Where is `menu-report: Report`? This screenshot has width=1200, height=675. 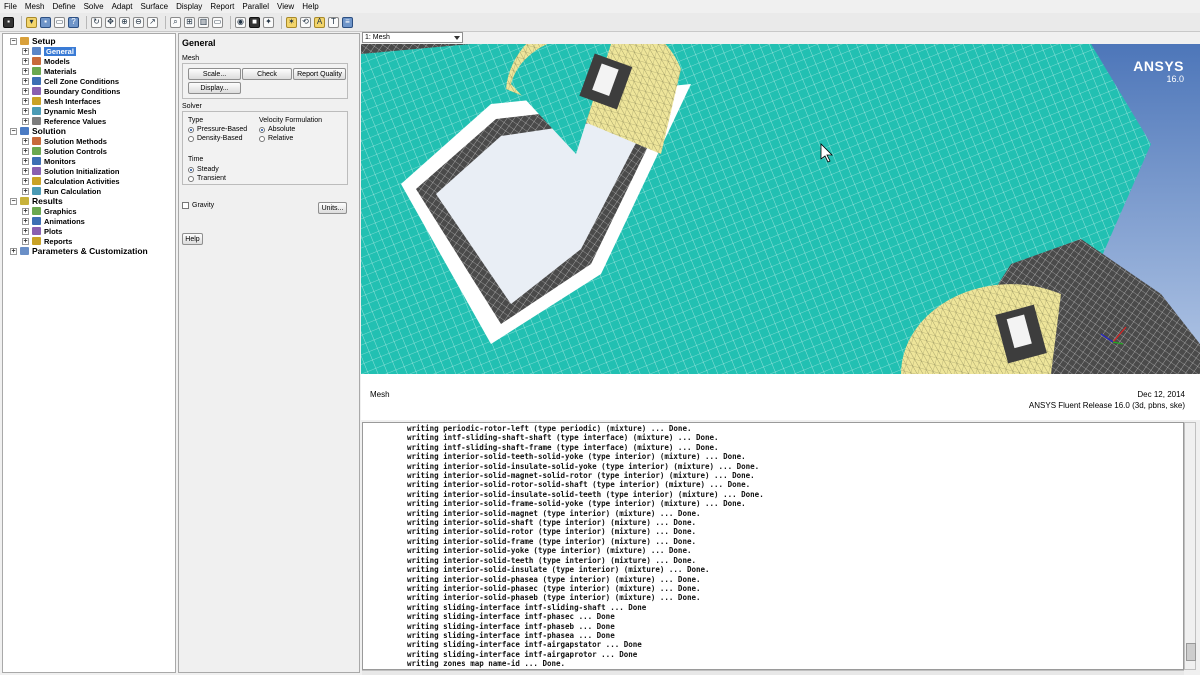 menu-report: Report is located at coordinates (222, 6).